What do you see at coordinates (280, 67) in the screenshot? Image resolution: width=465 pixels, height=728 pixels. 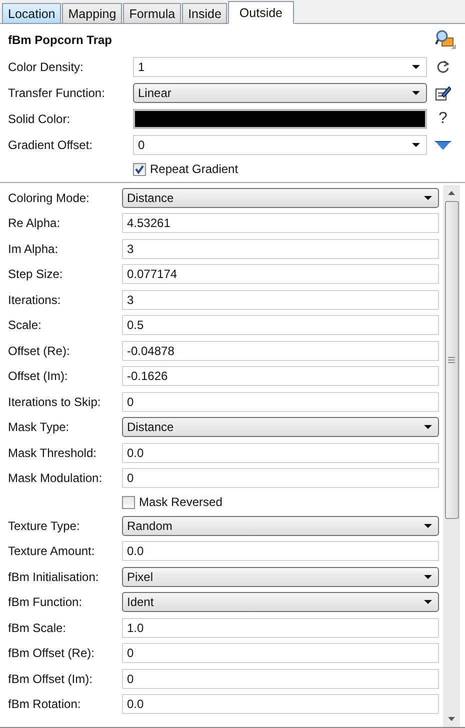 I see `combo-box: 1` at bounding box center [280, 67].